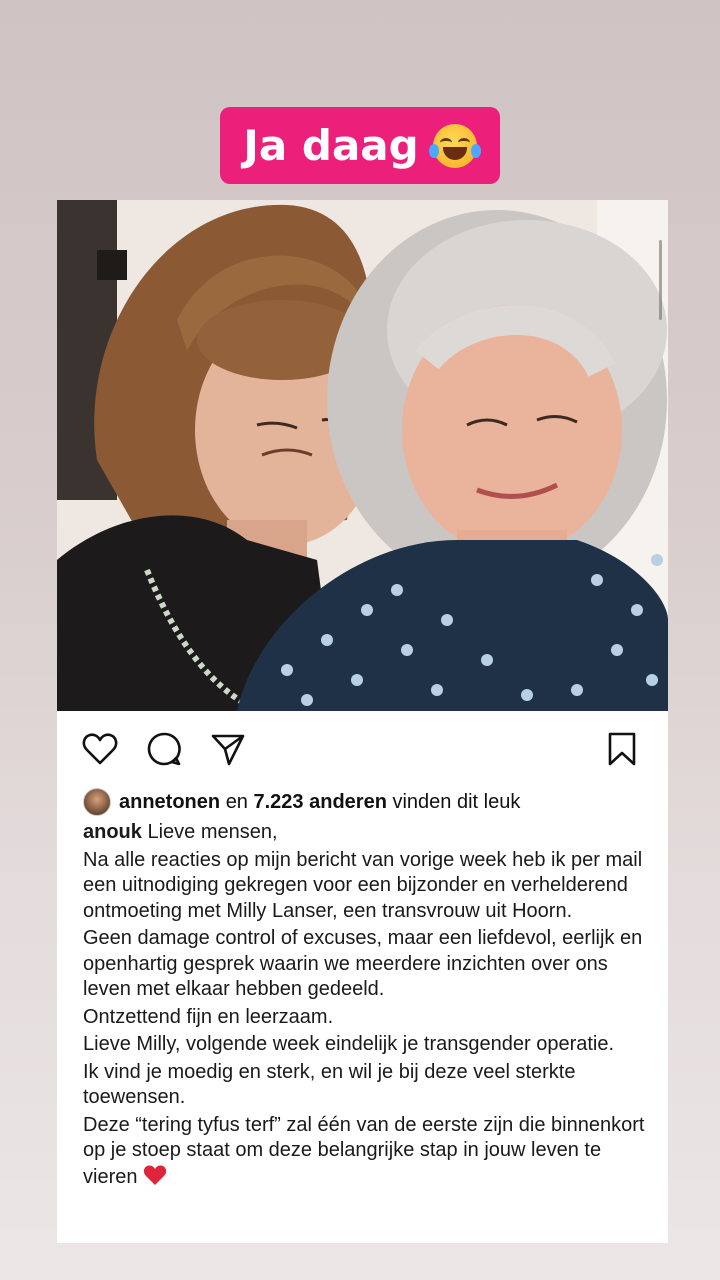 This screenshot has height=1280, width=720. I want to click on comment-icon, so click(164, 749).